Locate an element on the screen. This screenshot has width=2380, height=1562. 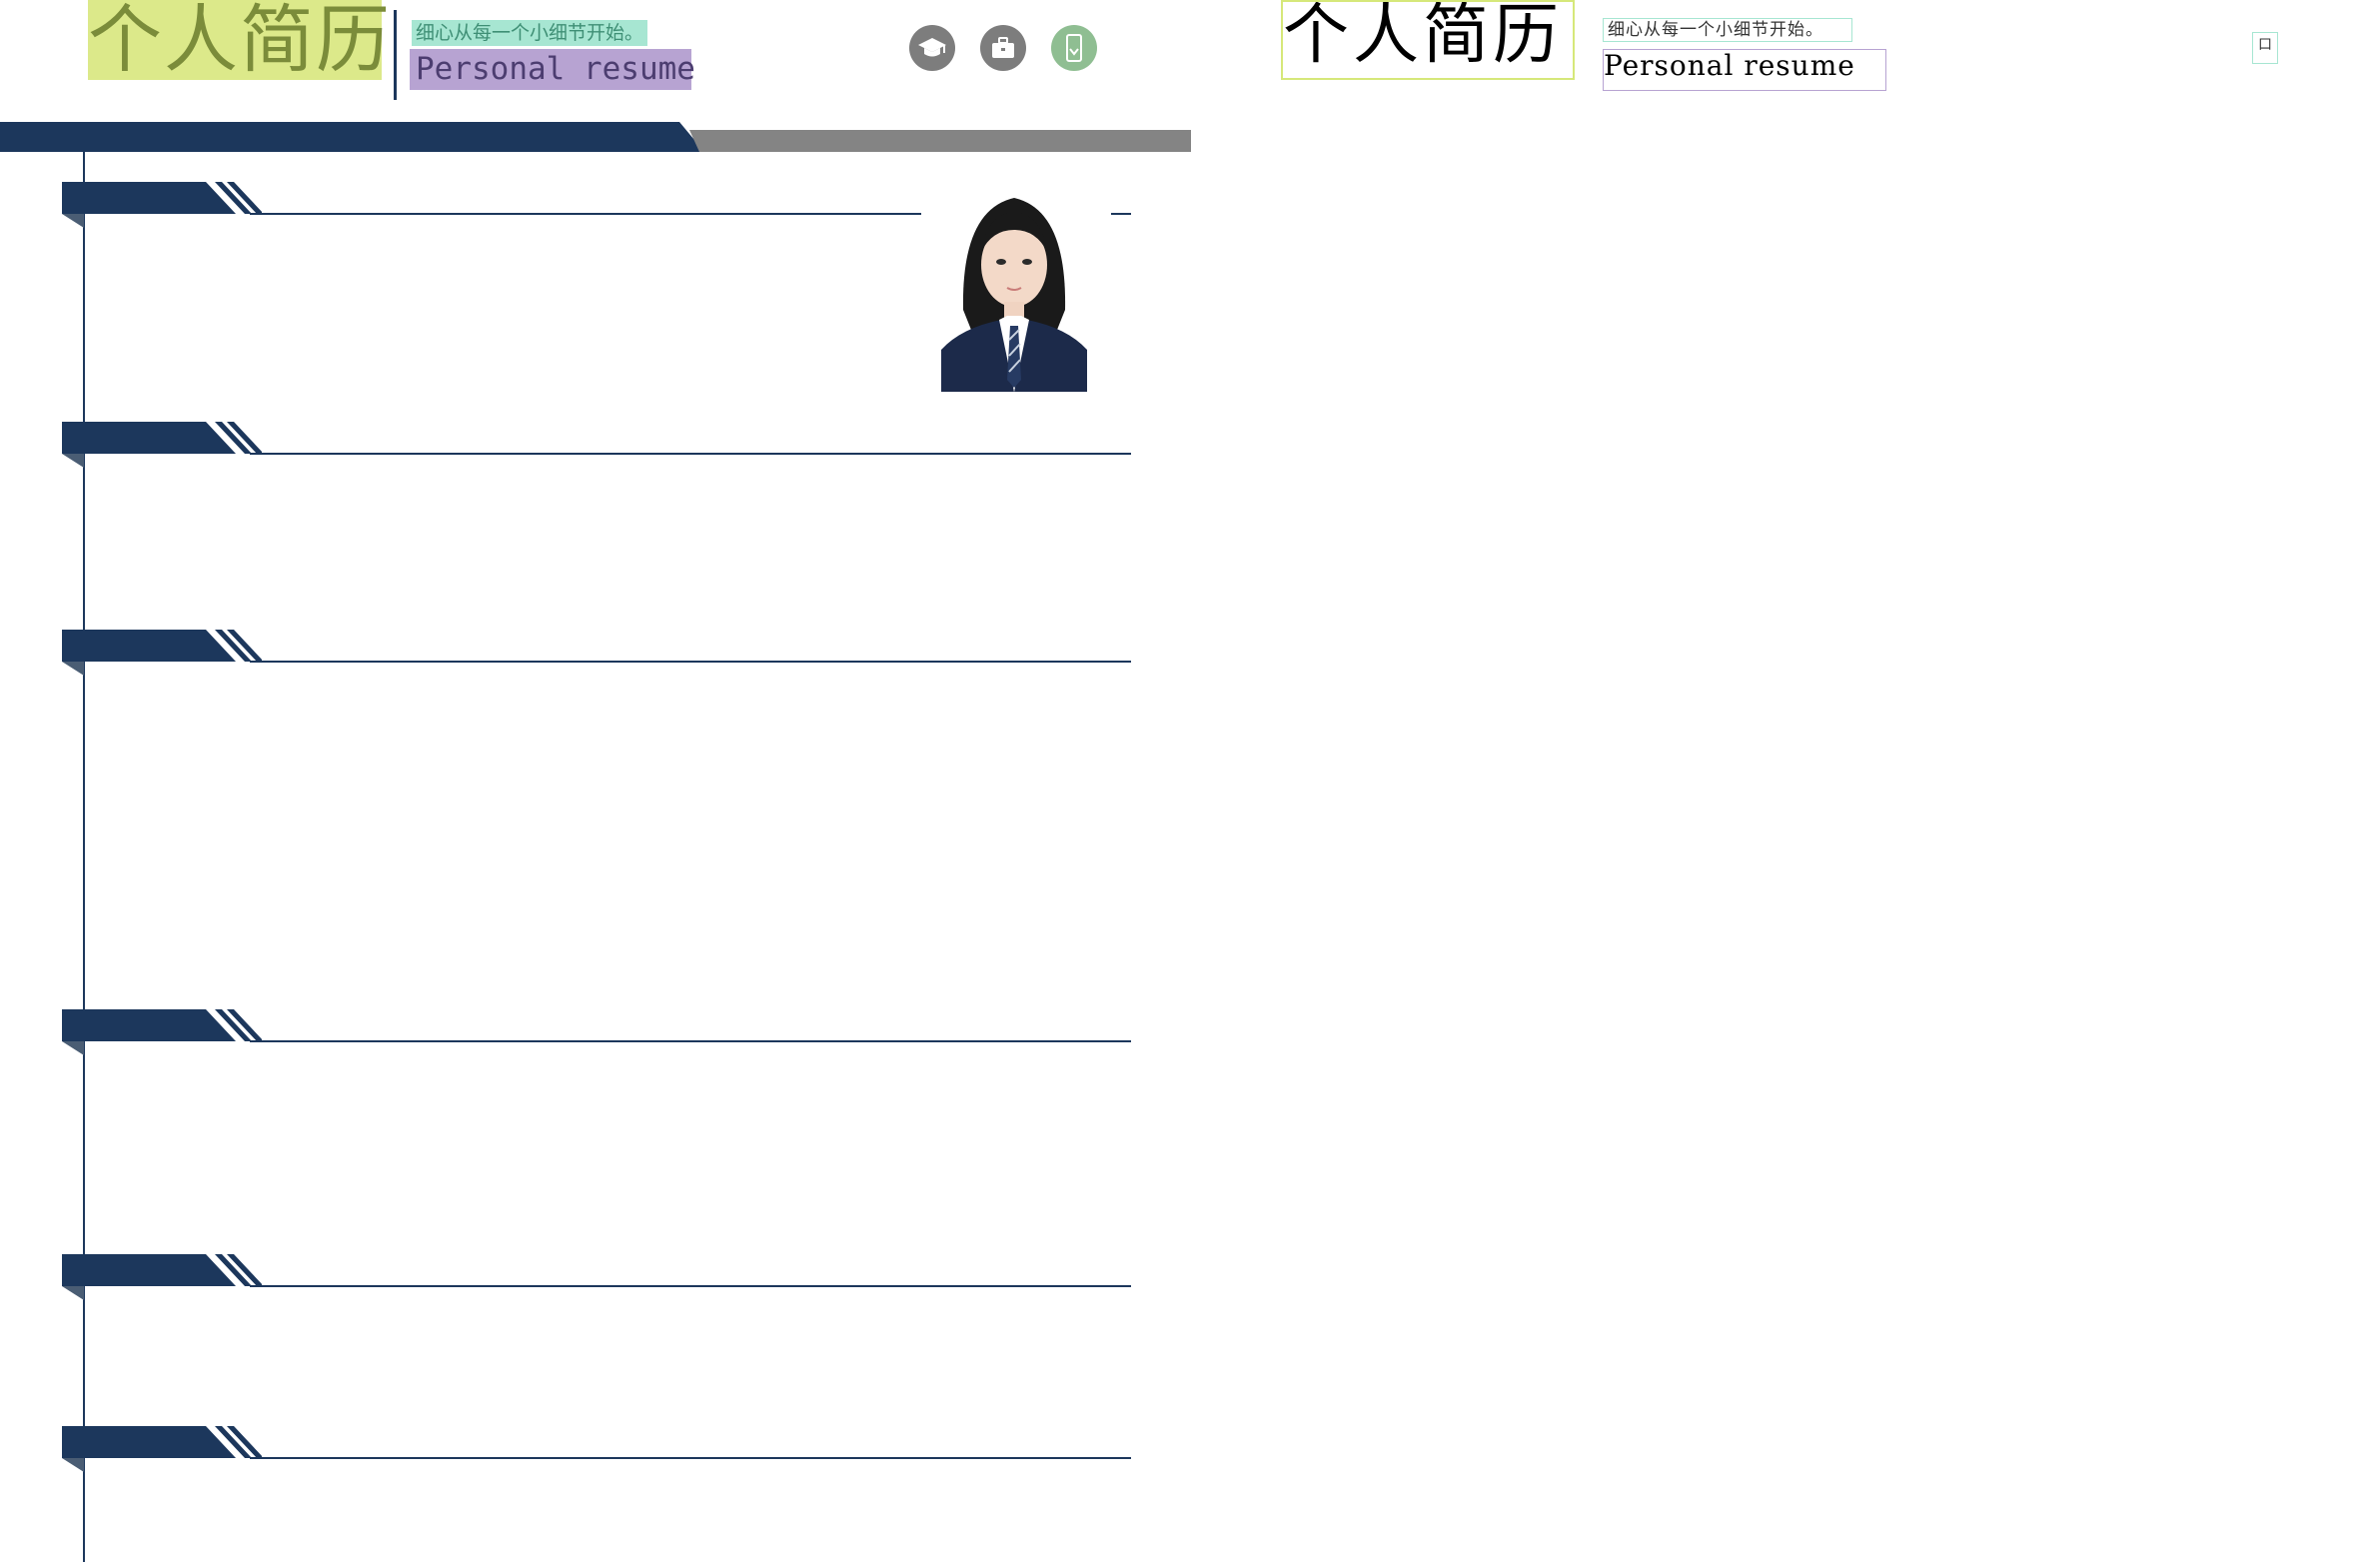
header-banner is located at coordinates (595, 137).